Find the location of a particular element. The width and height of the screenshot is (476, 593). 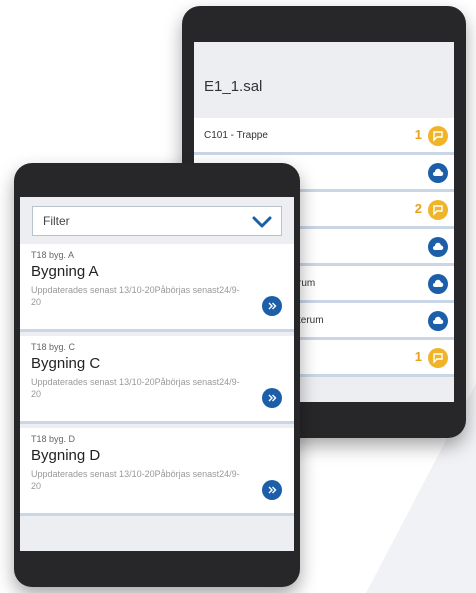

building-name: Bygning C is located at coordinates (66, 363).